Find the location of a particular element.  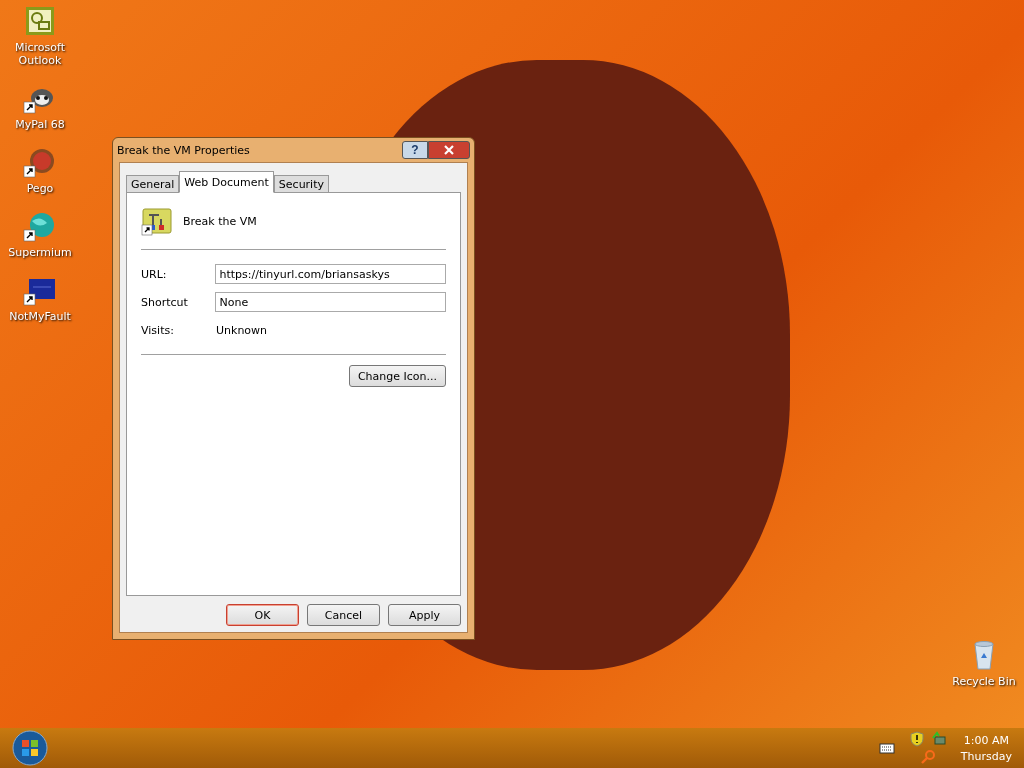

field-value: Unknown is located at coordinates (242, 330).